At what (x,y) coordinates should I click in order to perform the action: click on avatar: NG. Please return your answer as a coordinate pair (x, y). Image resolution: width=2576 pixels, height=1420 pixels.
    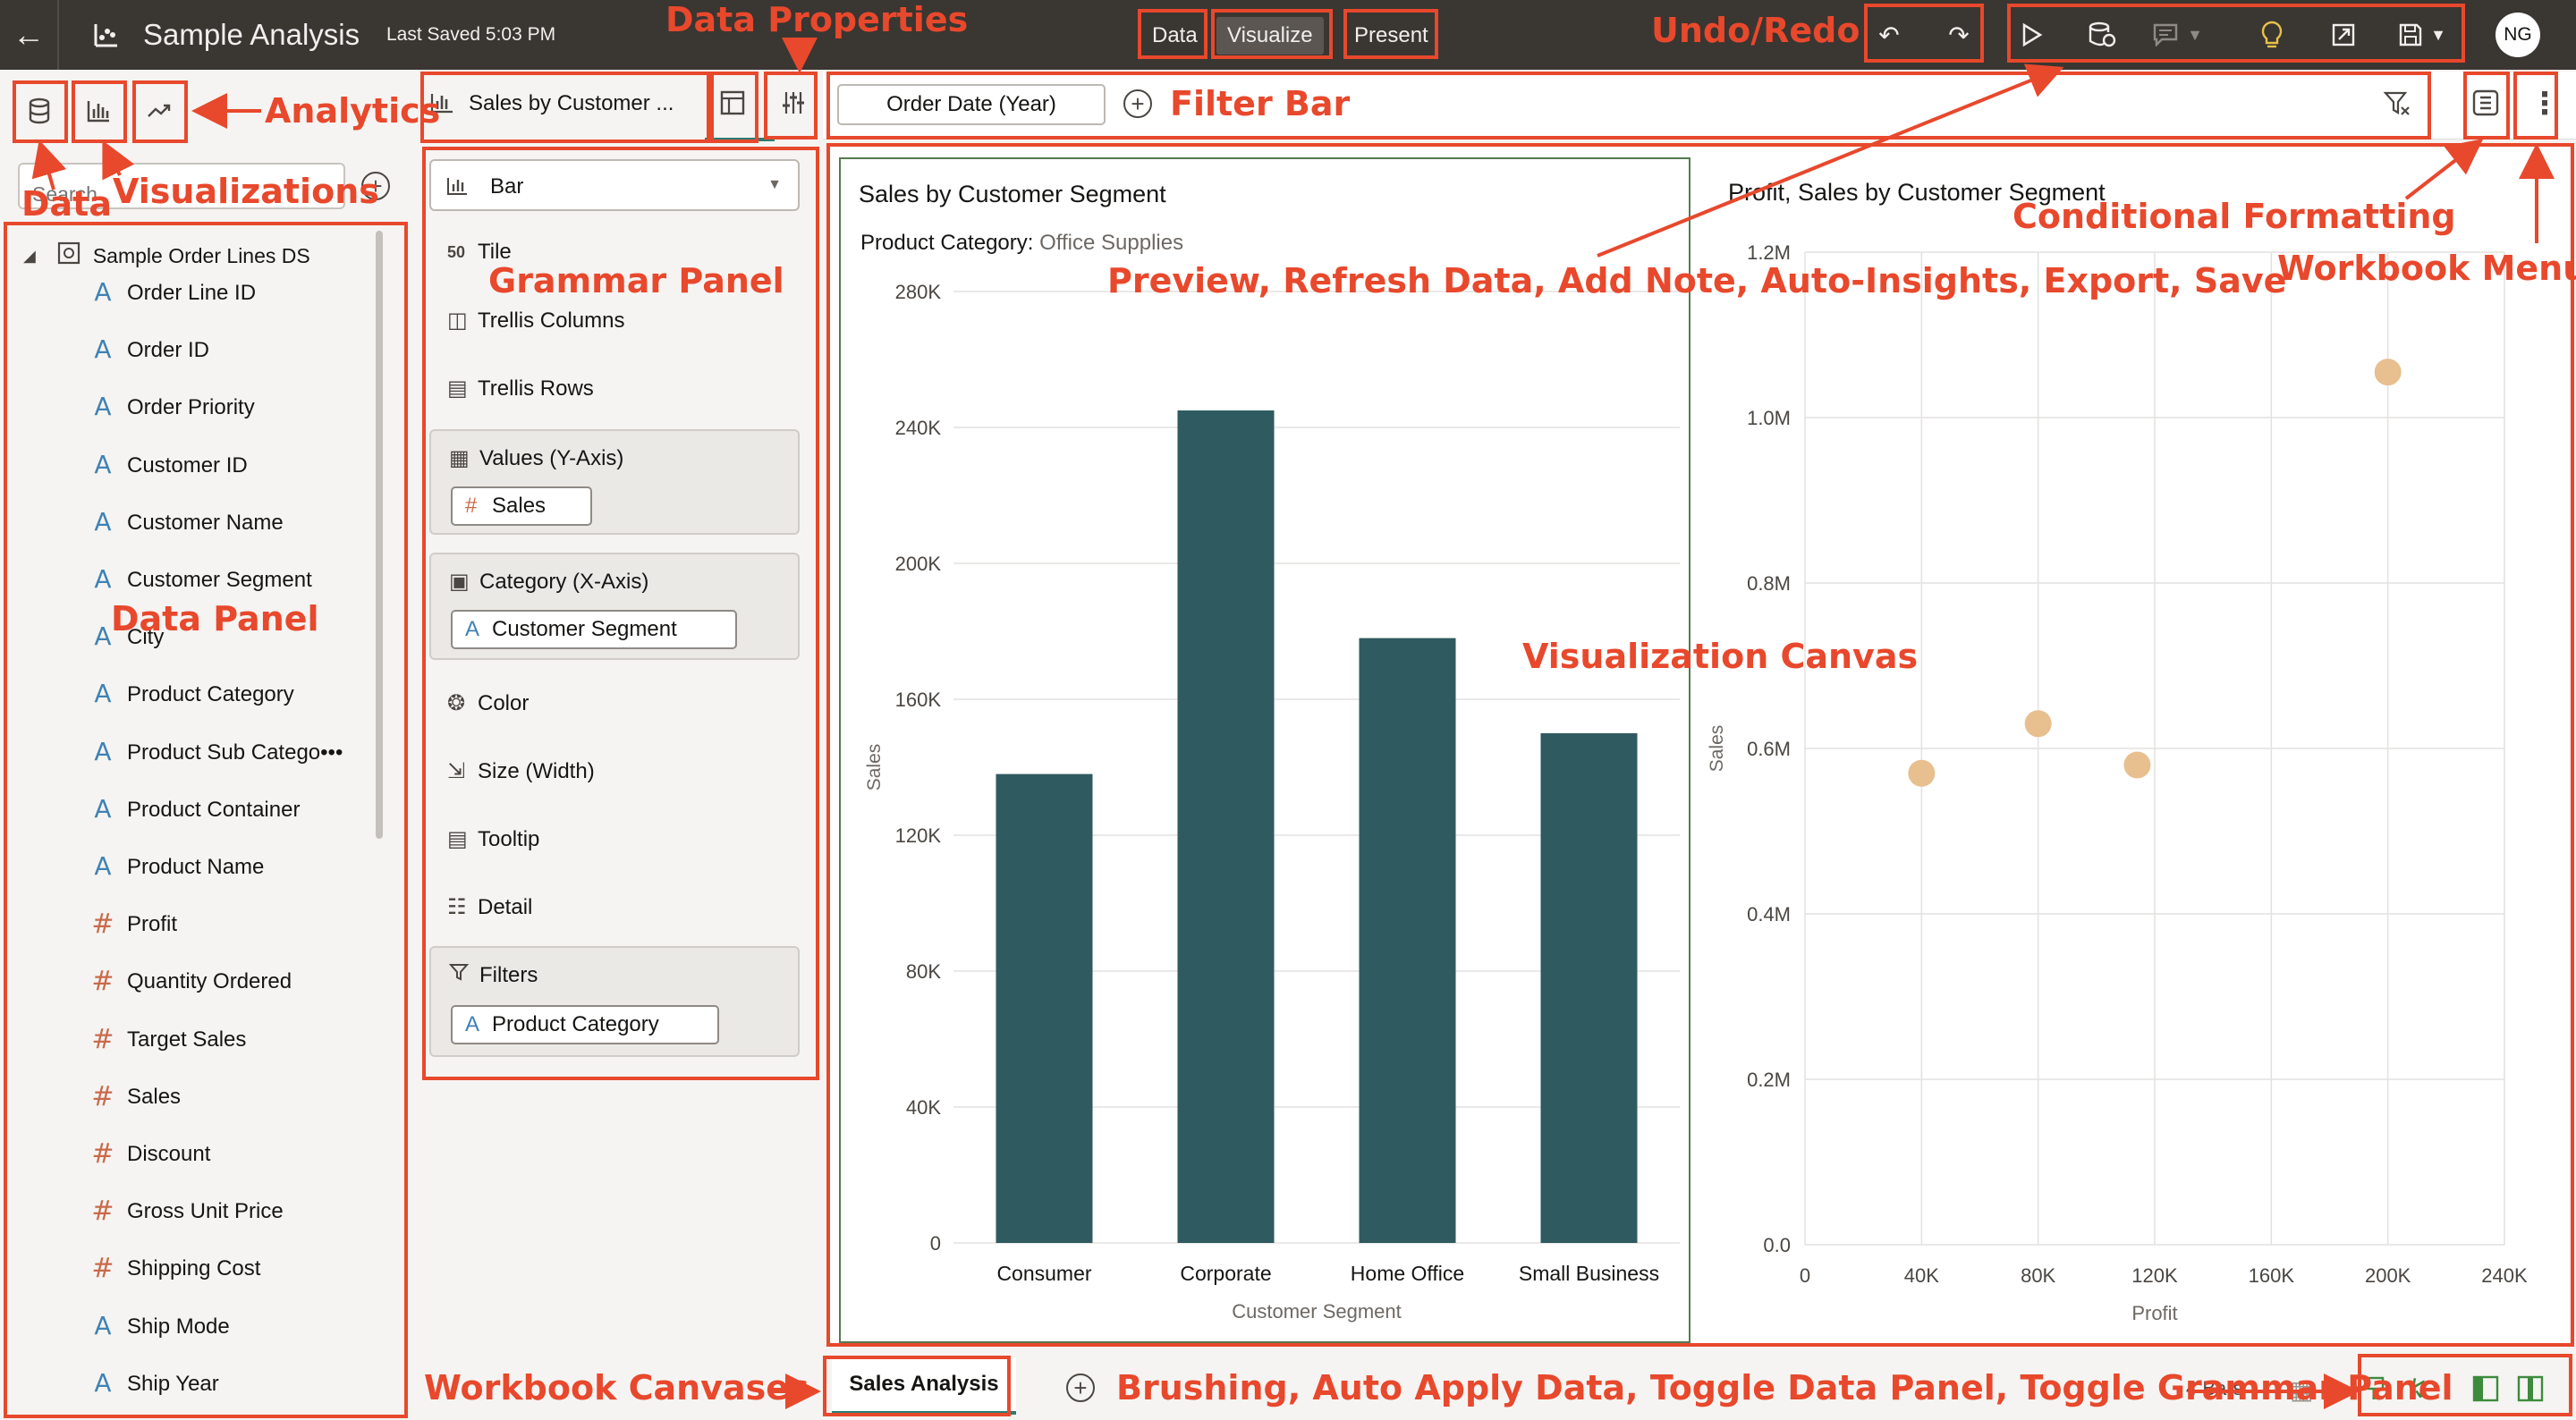
    Looking at the image, I should click on (2518, 35).